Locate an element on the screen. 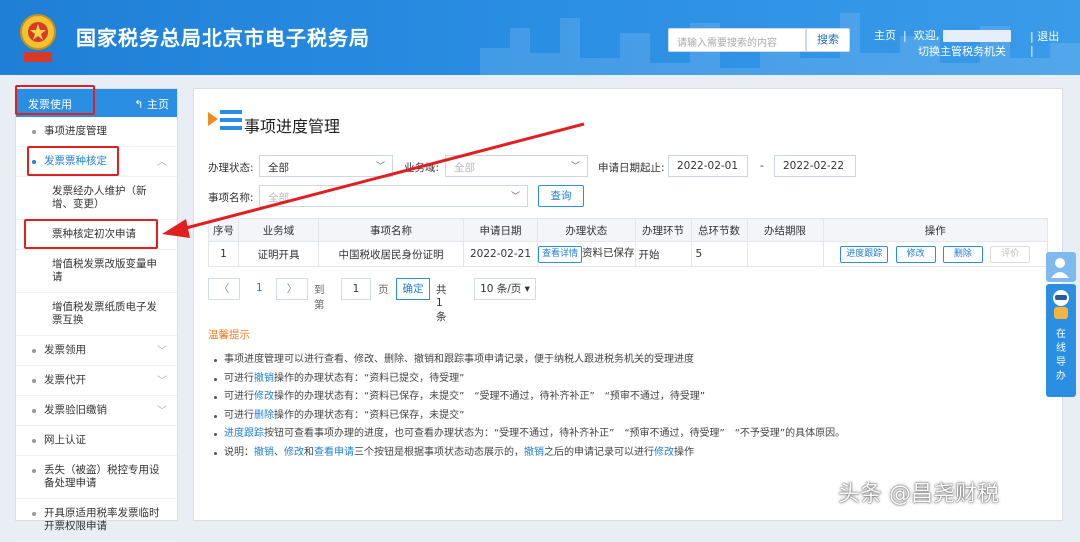 The height and width of the screenshot is (542, 1080). sidebar-subitem-vat-exchange: 增值税发票纸质电子发票互换 is located at coordinates (96, 314).